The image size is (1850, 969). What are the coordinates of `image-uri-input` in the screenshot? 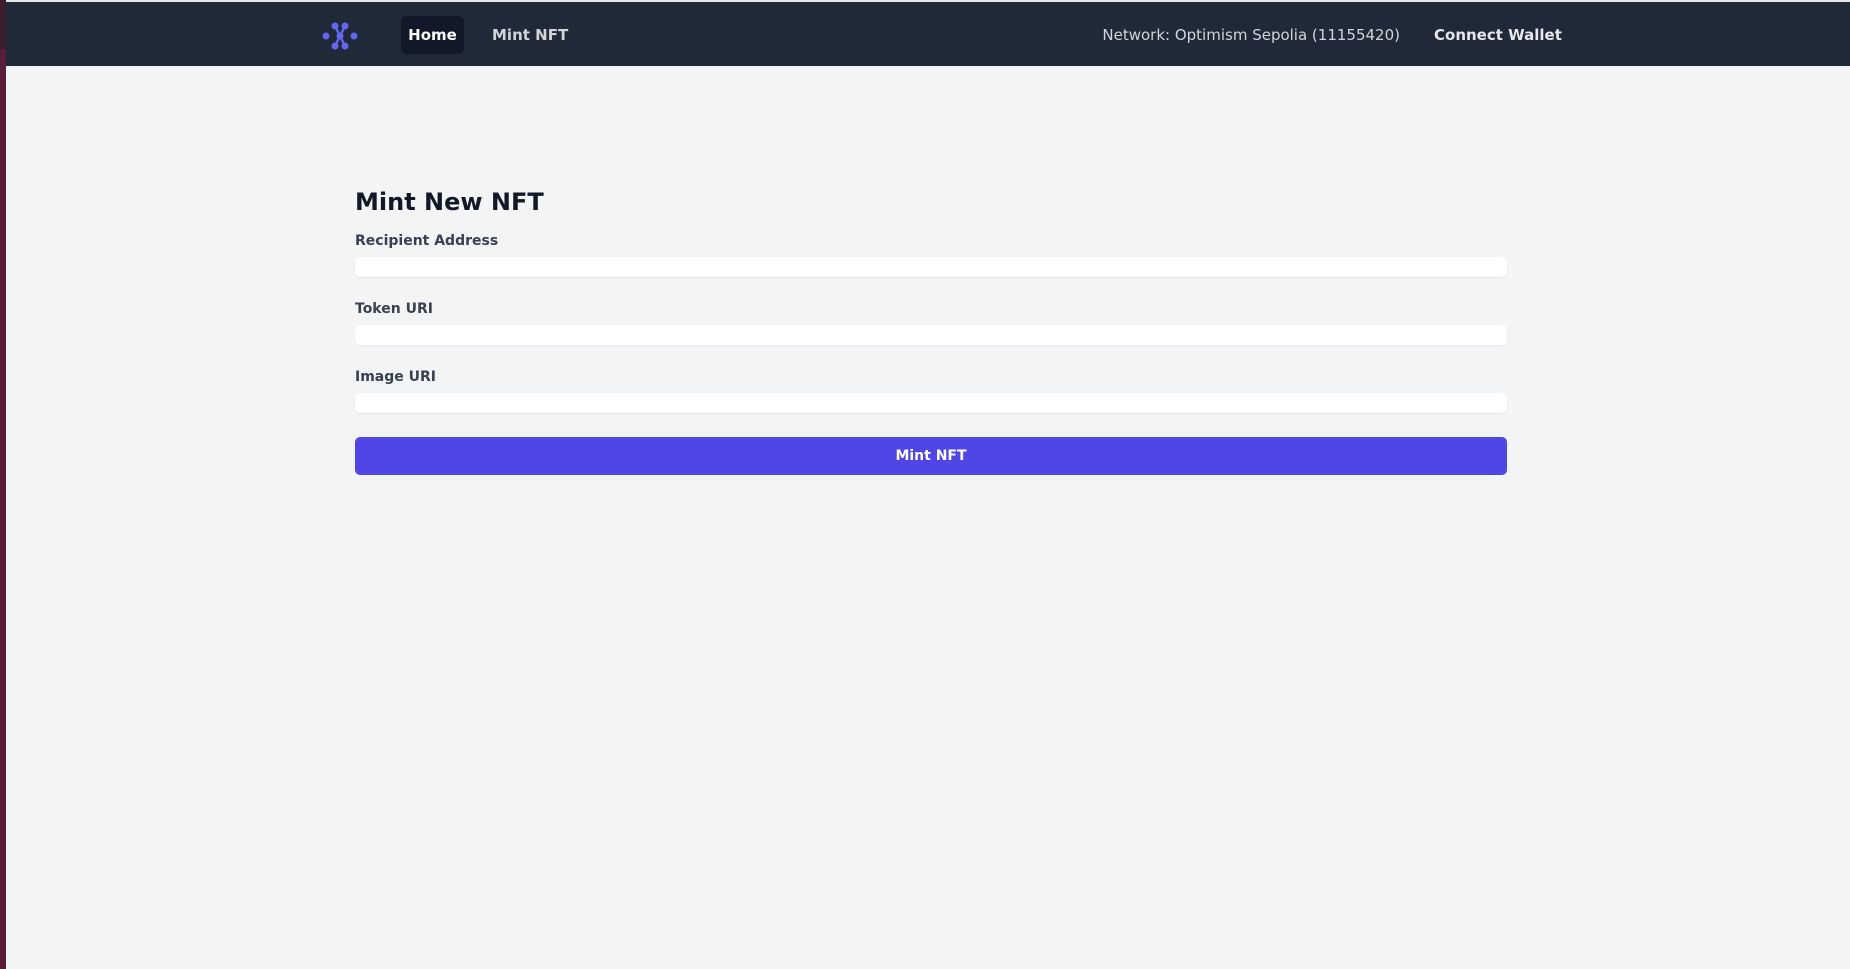 It's located at (931, 403).